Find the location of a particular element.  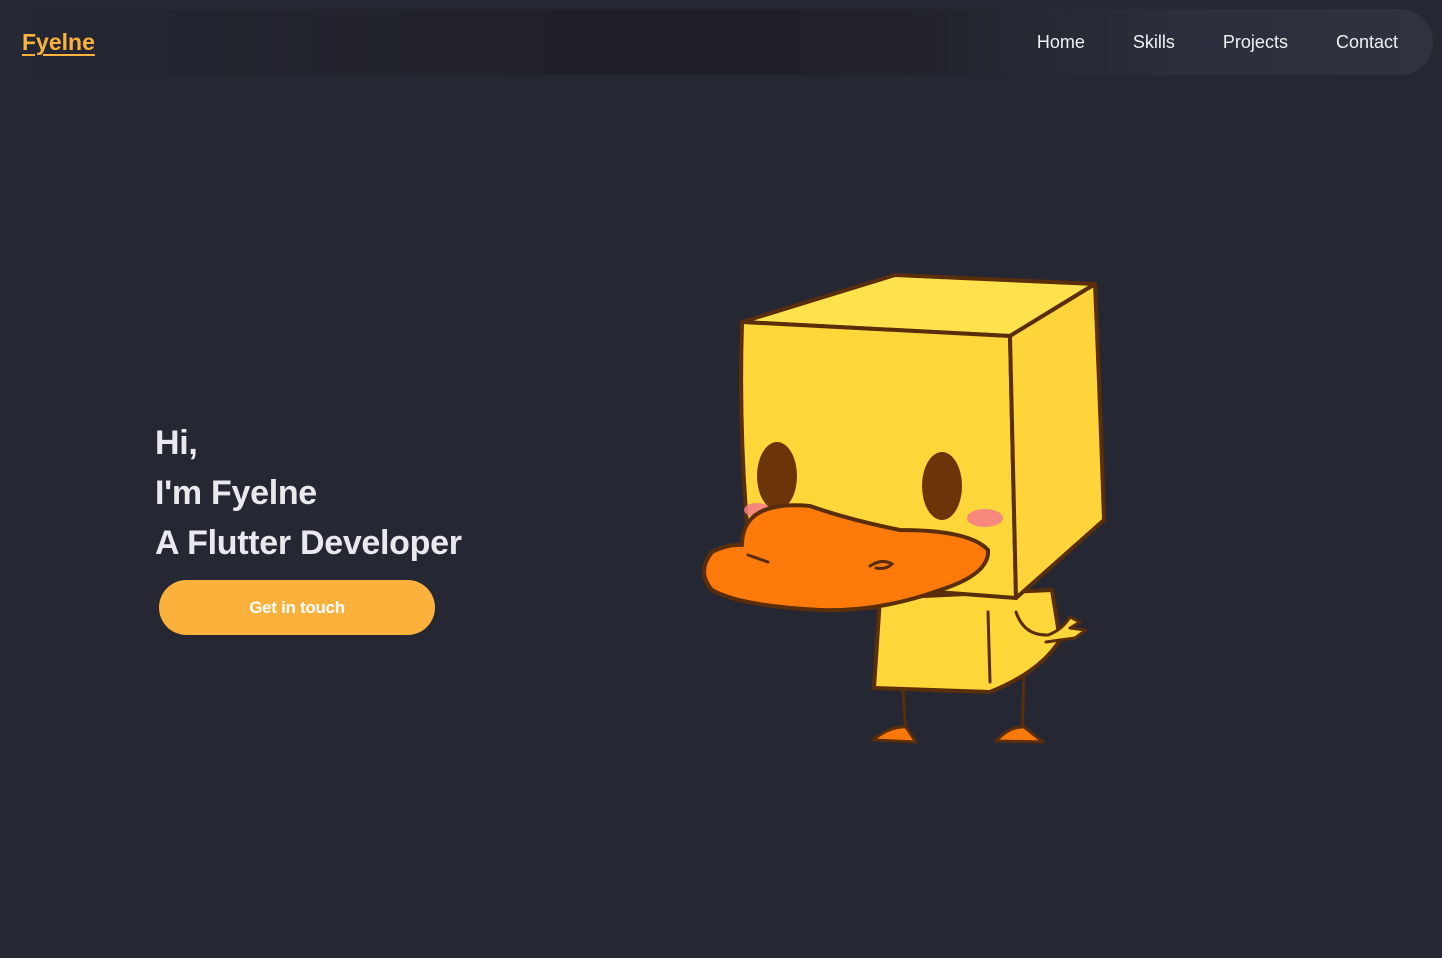

hero-text: Hi, I'm Fyelne A Flutter Developer is located at coordinates (308, 493).